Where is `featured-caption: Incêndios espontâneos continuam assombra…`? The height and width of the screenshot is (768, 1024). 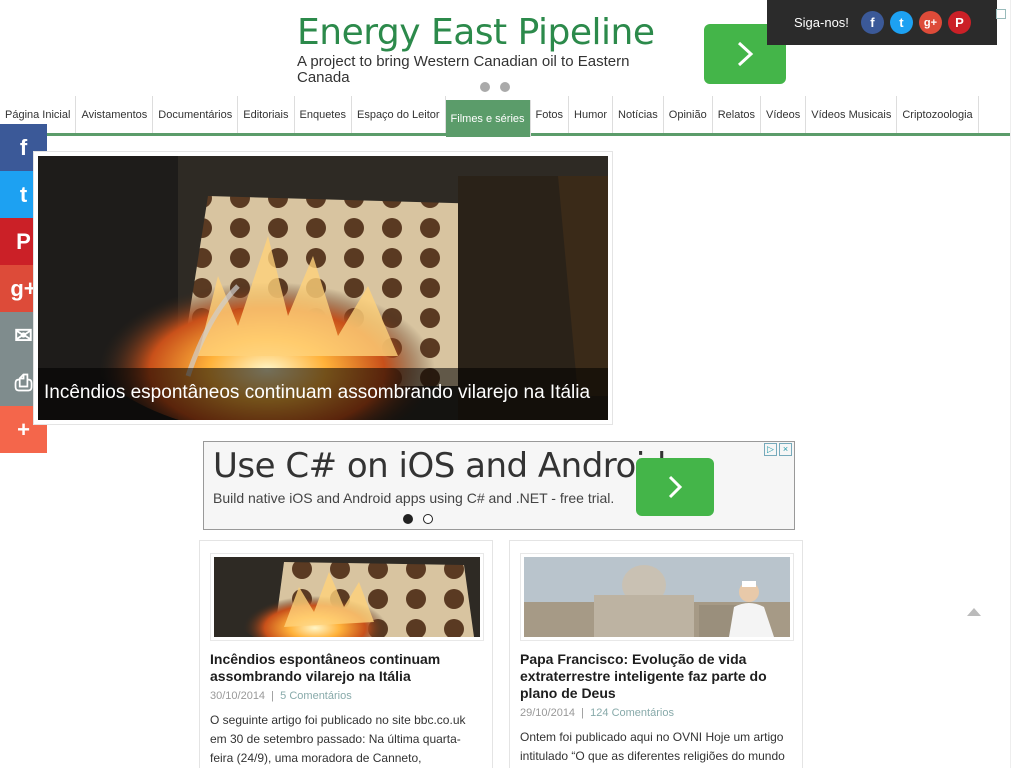 featured-caption: Incêndios espontâneos continuam assombra… is located at coordinates (323, 394).